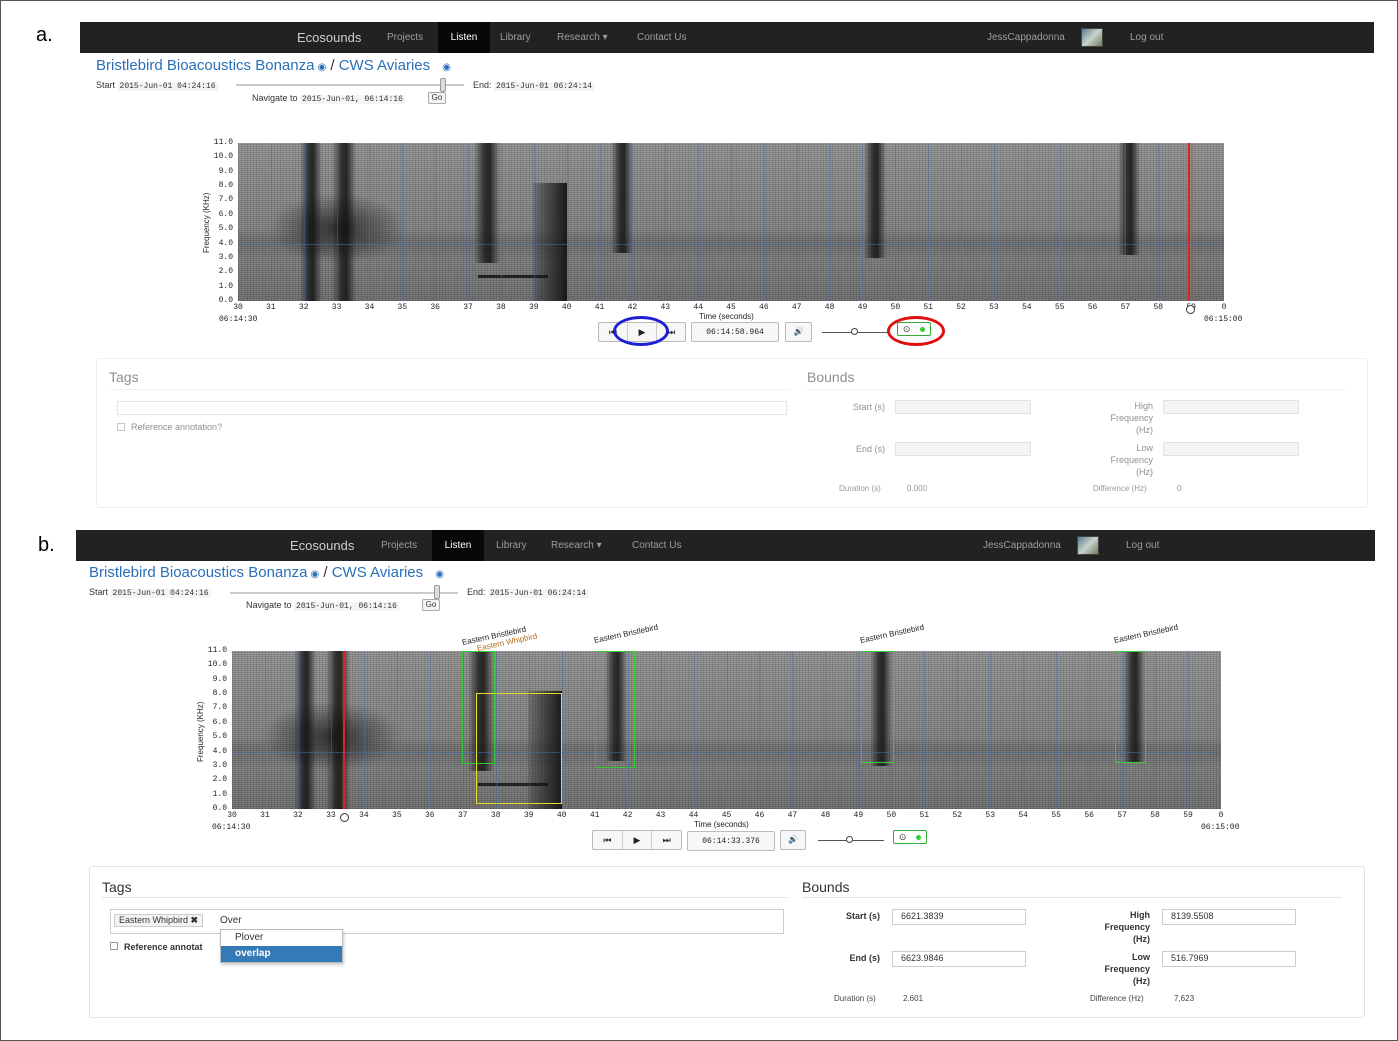  Describe the element at coordinates (1158, 307) in the screenshot. I see `x-tick-label: 58` at that location.